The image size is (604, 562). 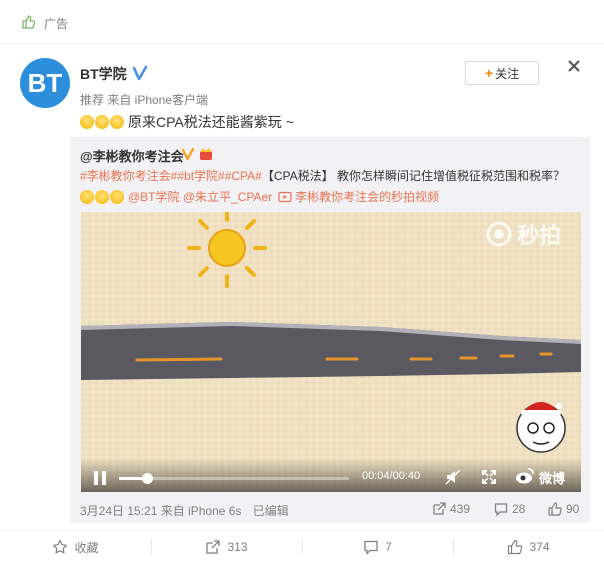 I want to click on video-watermark: 秒拍, so click(x=523, y=234).